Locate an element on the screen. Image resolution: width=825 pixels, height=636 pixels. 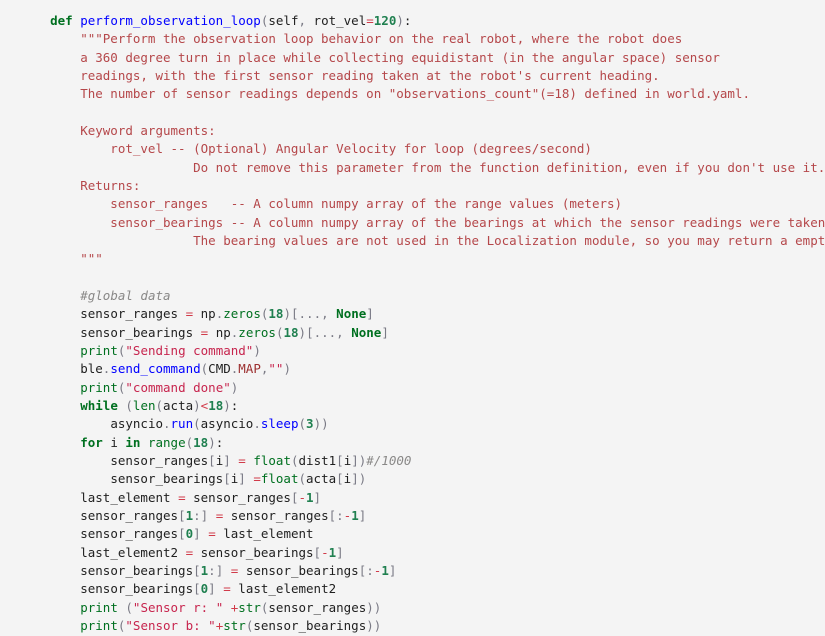
code-line: print ("Sensor r: " +str(sensor_ranges)) is located at coordinates (412, 608).